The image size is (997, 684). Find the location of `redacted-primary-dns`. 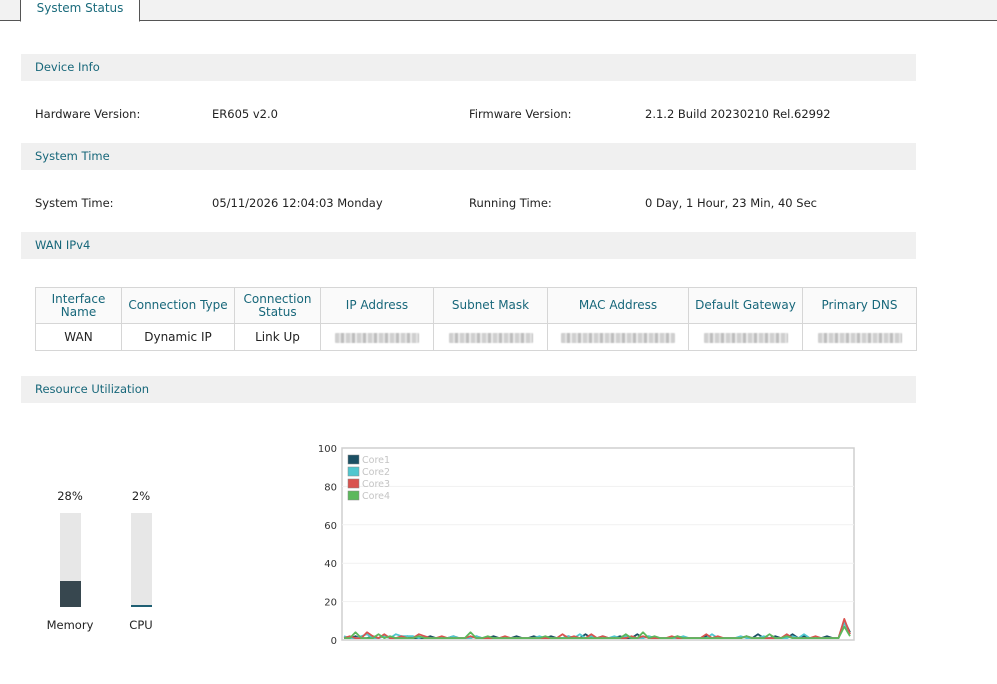

redacted-primary-dns is located at coordinates (859, 337).